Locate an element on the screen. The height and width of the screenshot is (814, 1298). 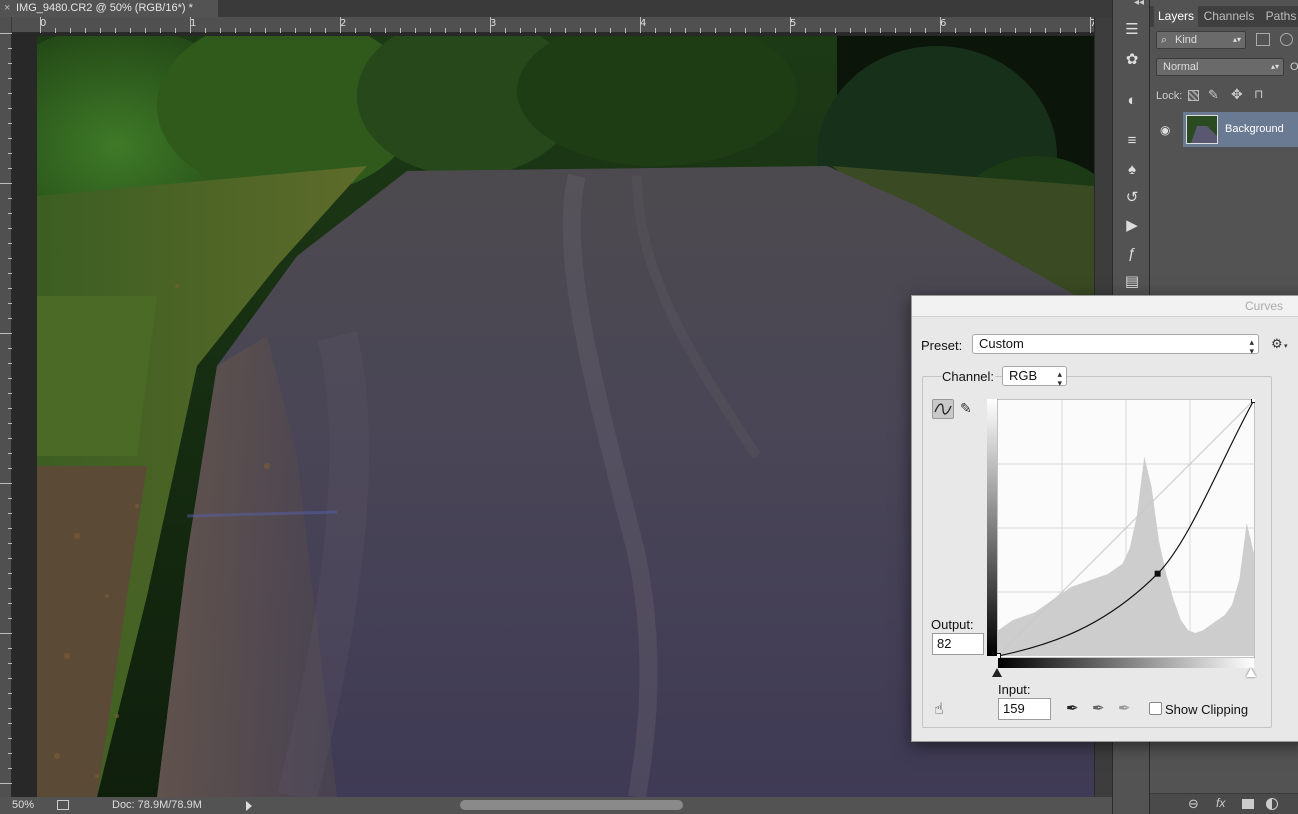
ruler-label-1: 1 is located at coordinates (193, 23).